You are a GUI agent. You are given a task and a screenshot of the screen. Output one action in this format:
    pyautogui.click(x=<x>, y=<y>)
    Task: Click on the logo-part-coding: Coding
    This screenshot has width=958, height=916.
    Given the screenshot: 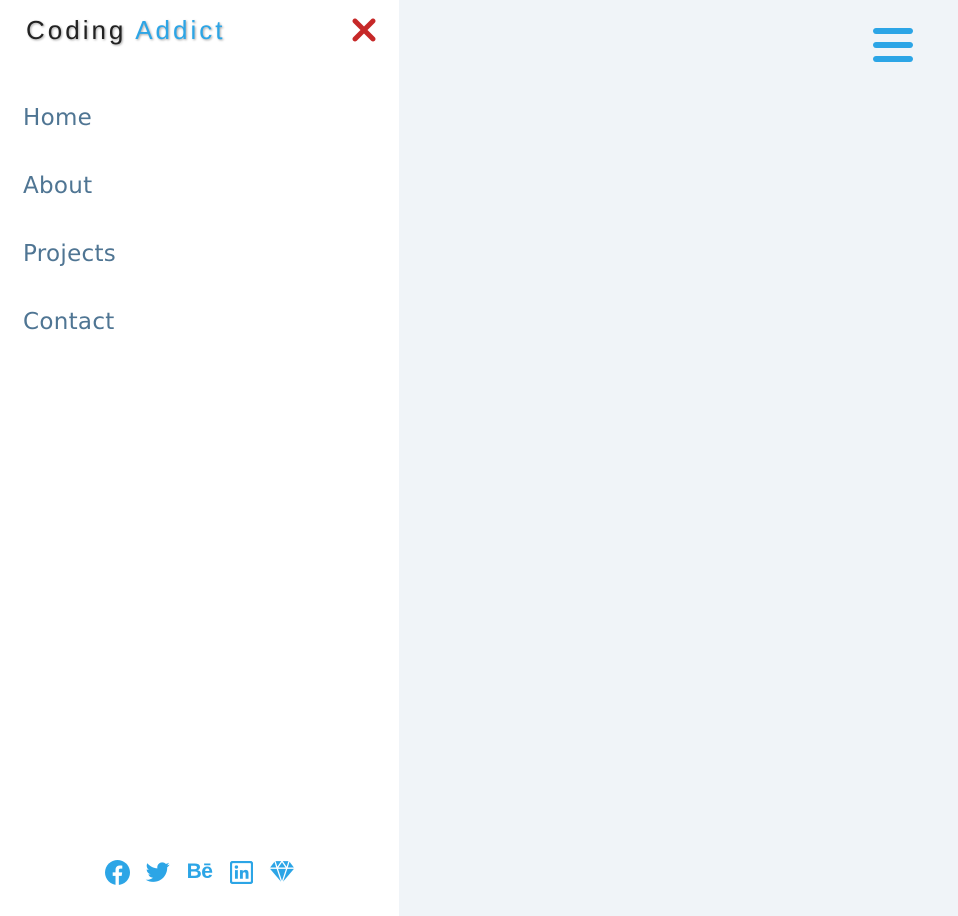 What is the action you would take?
    pyautogui.click(x=76, y=30)
    